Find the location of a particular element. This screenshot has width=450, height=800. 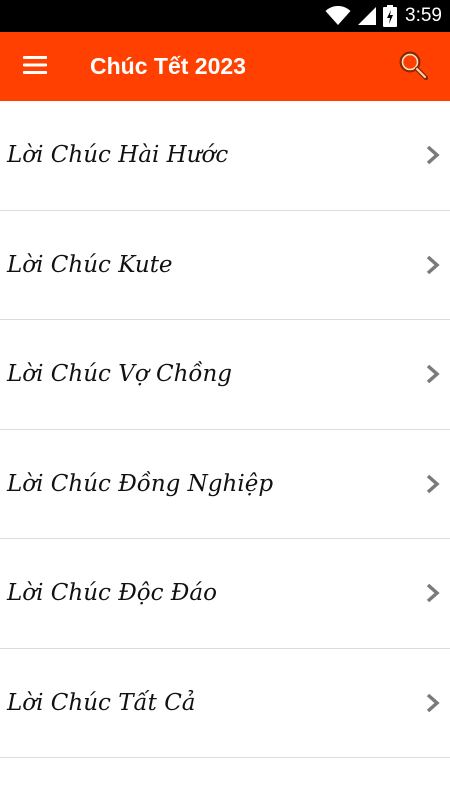

list-item-label: Lời Chúc Đồng Nghiệp is located at coordinates (140, 483).